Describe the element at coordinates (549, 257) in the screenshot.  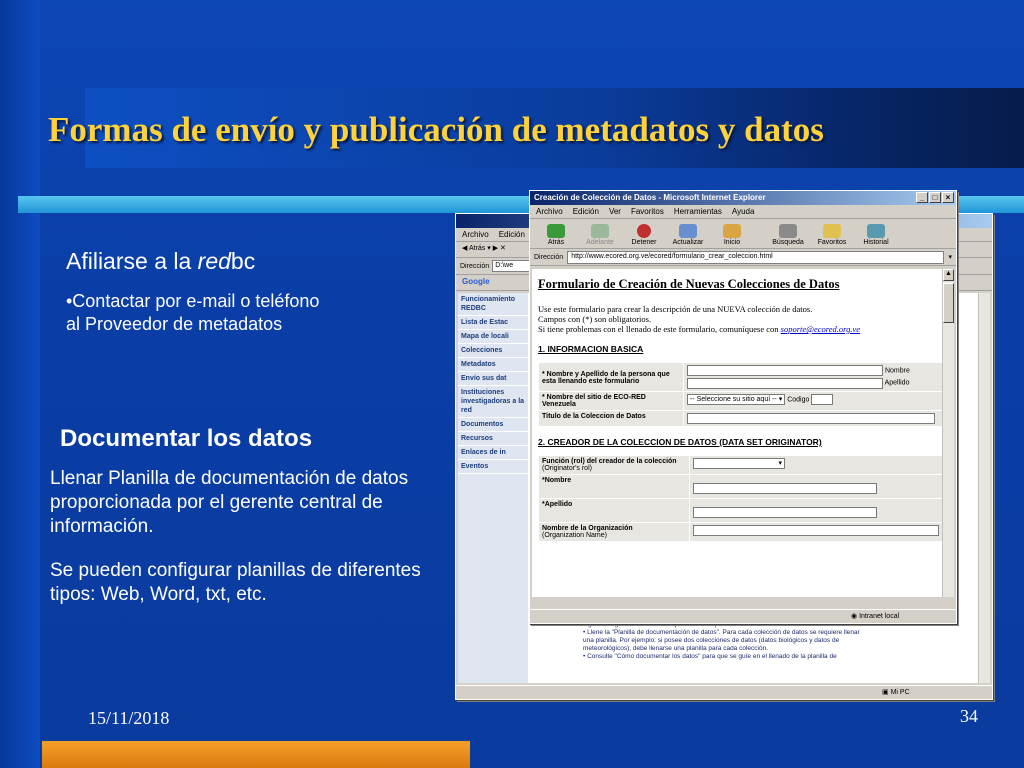
I see `address-label: Dirección` at that location.